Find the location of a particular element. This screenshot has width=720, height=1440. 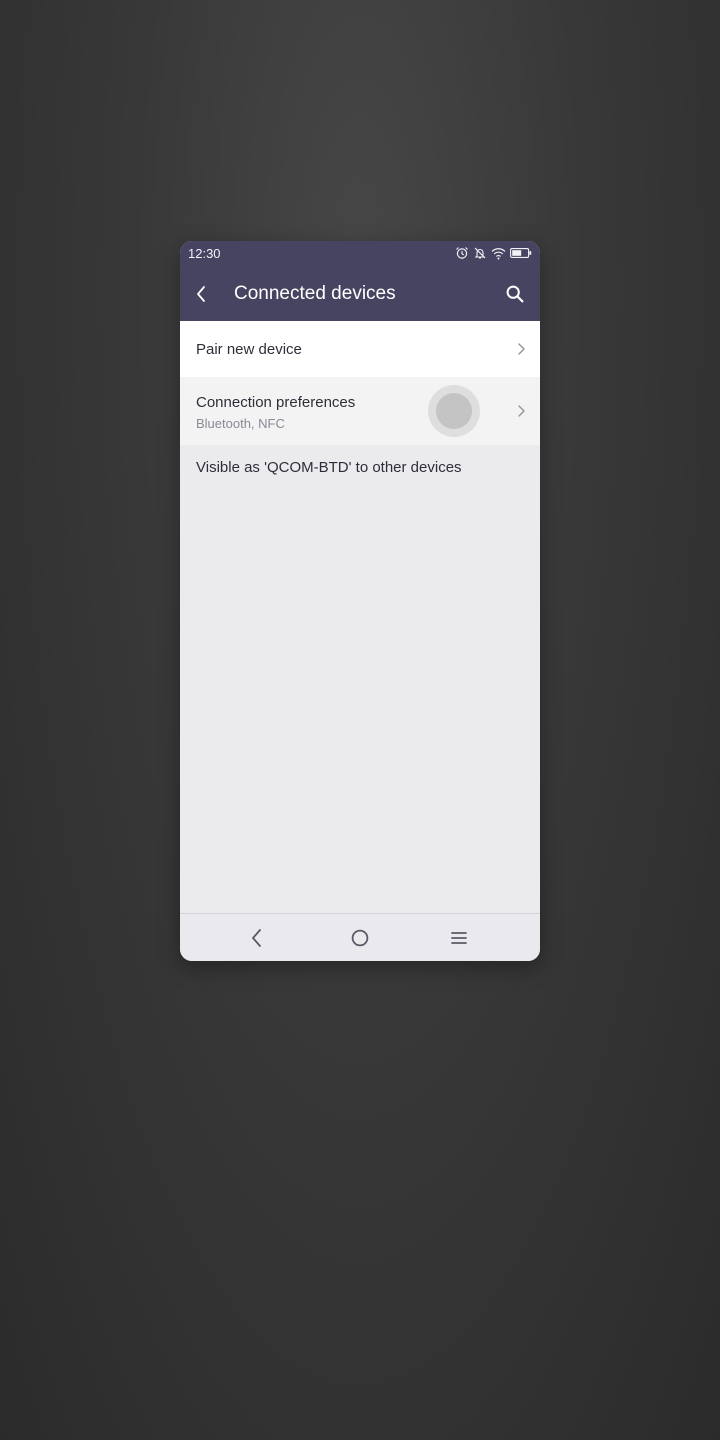

connection-preferences-summary: Bluetooth, NFC is located at coordinates (240, 423).